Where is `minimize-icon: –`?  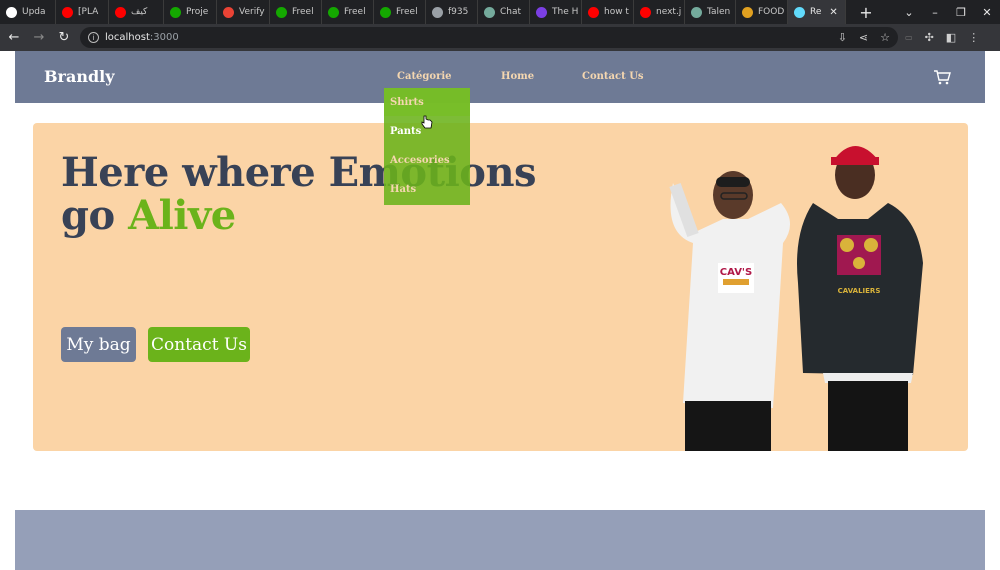
minimize-icon: – is located at coordinates (935, 12).